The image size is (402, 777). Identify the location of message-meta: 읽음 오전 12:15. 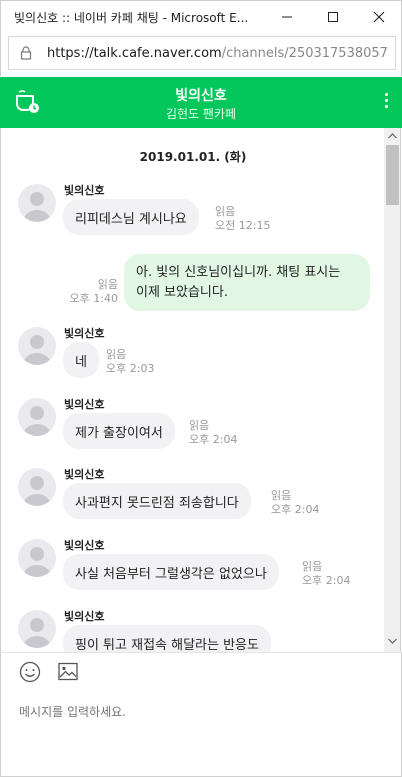
(242, 219).